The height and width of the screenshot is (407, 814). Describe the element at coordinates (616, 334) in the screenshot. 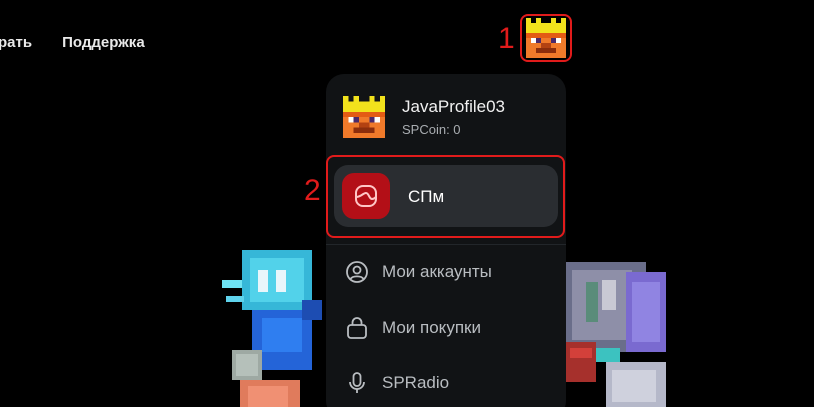

I see `hero-artwork-right` at that location.